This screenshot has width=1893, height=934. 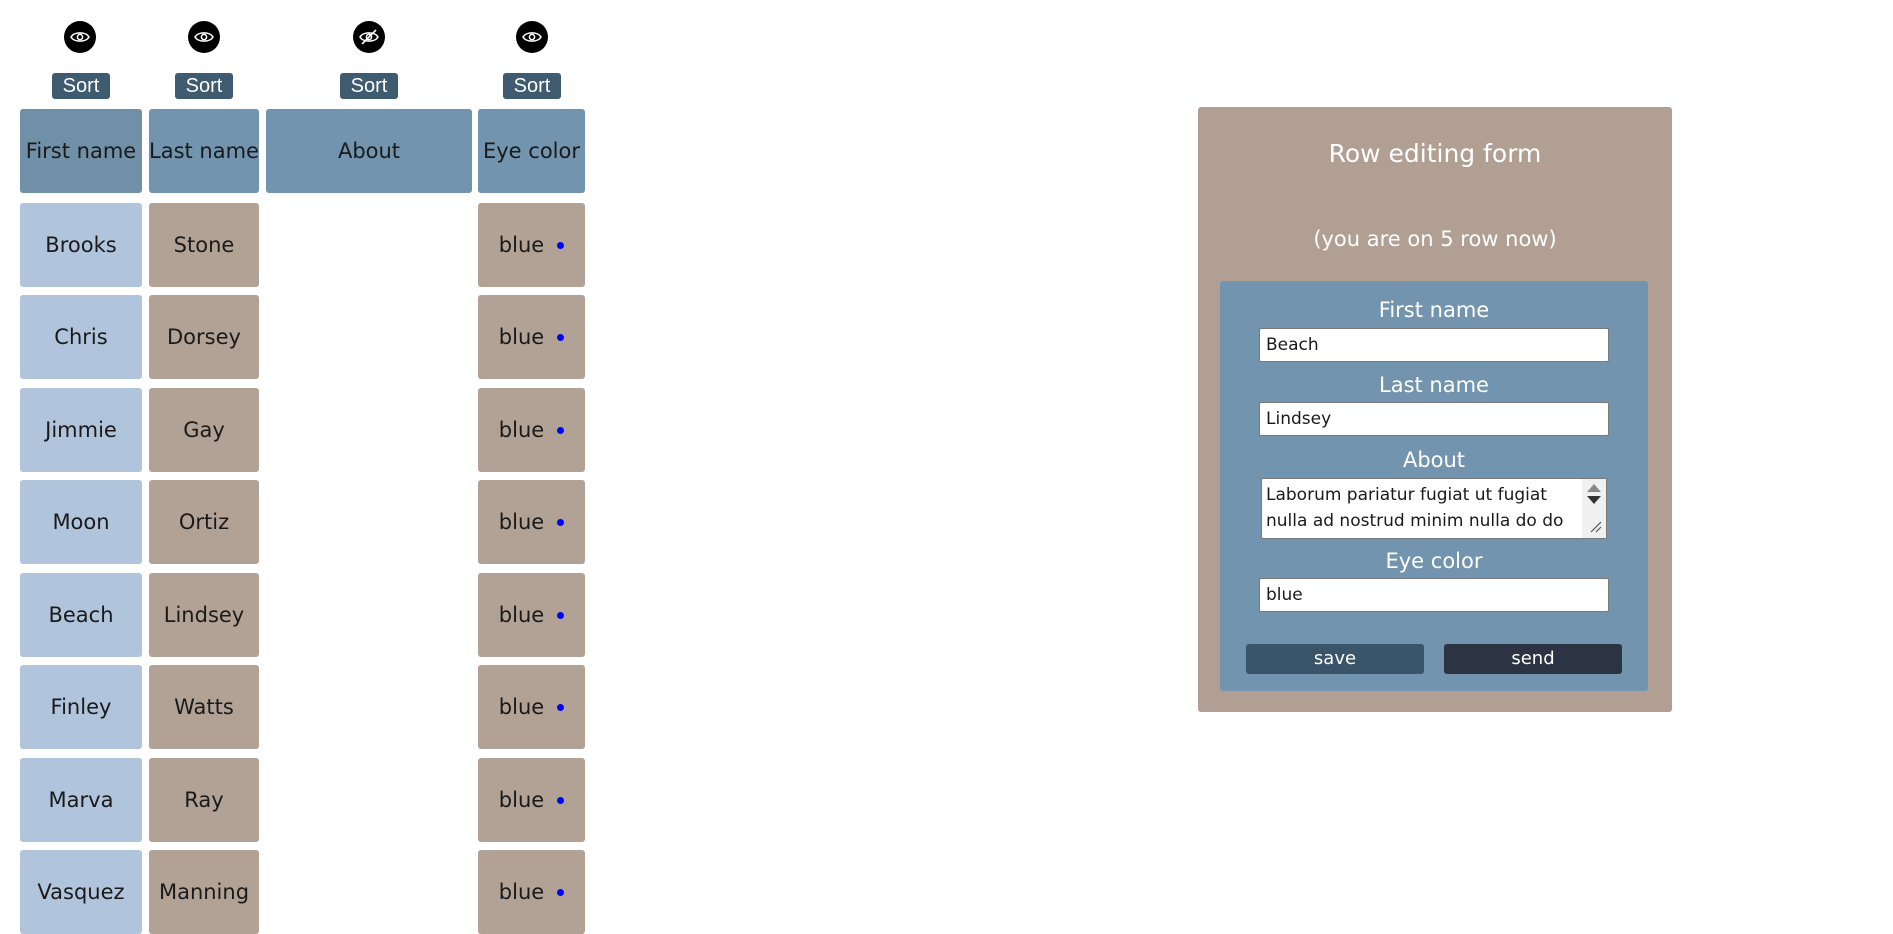 I want to click on table-cell-last-name: Ortiz, so click(x=204, y=522).